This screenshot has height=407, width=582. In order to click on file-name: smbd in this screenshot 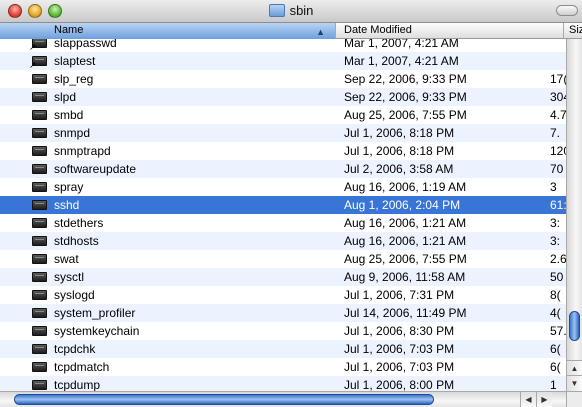, I will do `click(69, 115)`.